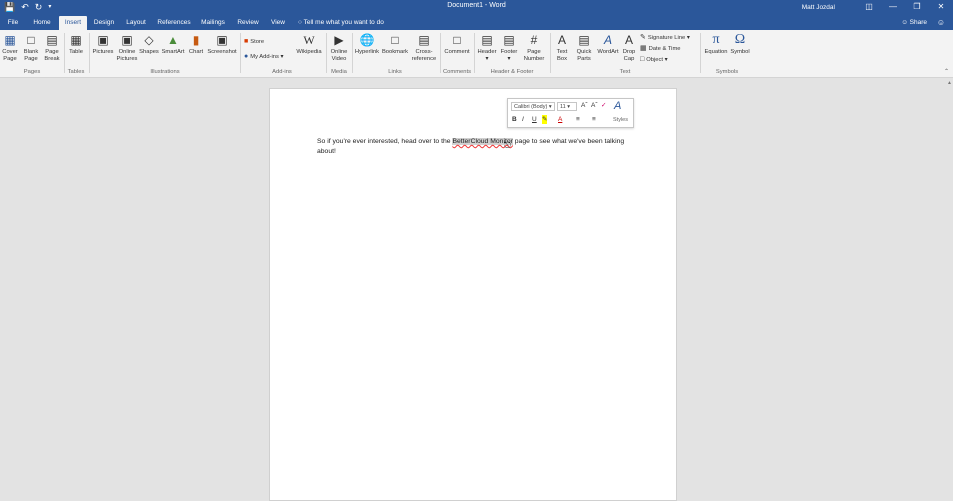  Describe the element at coordinates (424, 40) in the screenshot. I see `cross-reference-icon: ▤` at that location.